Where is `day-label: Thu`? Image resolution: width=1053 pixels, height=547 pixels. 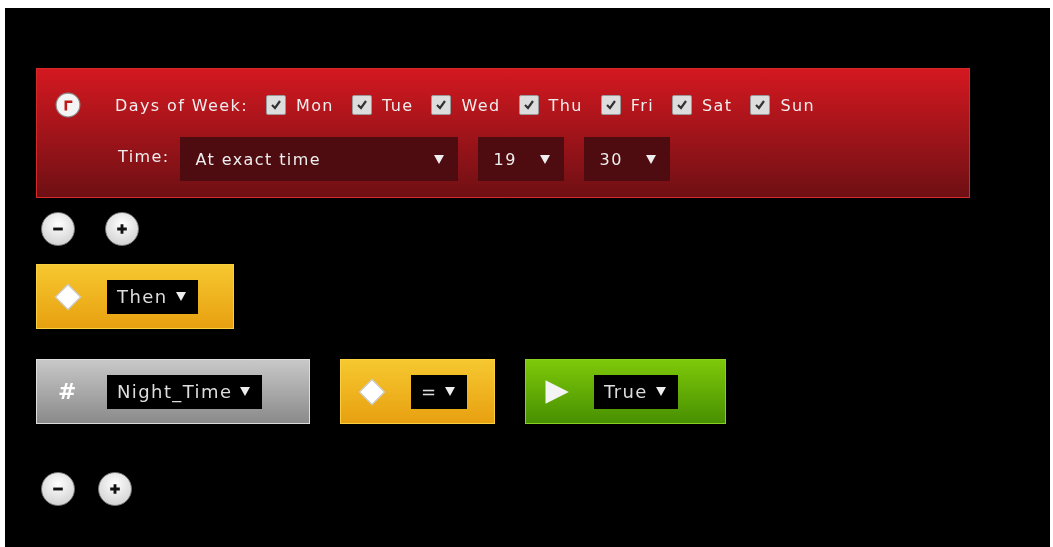
day-label: Thu is located at coordinates (565, 105).